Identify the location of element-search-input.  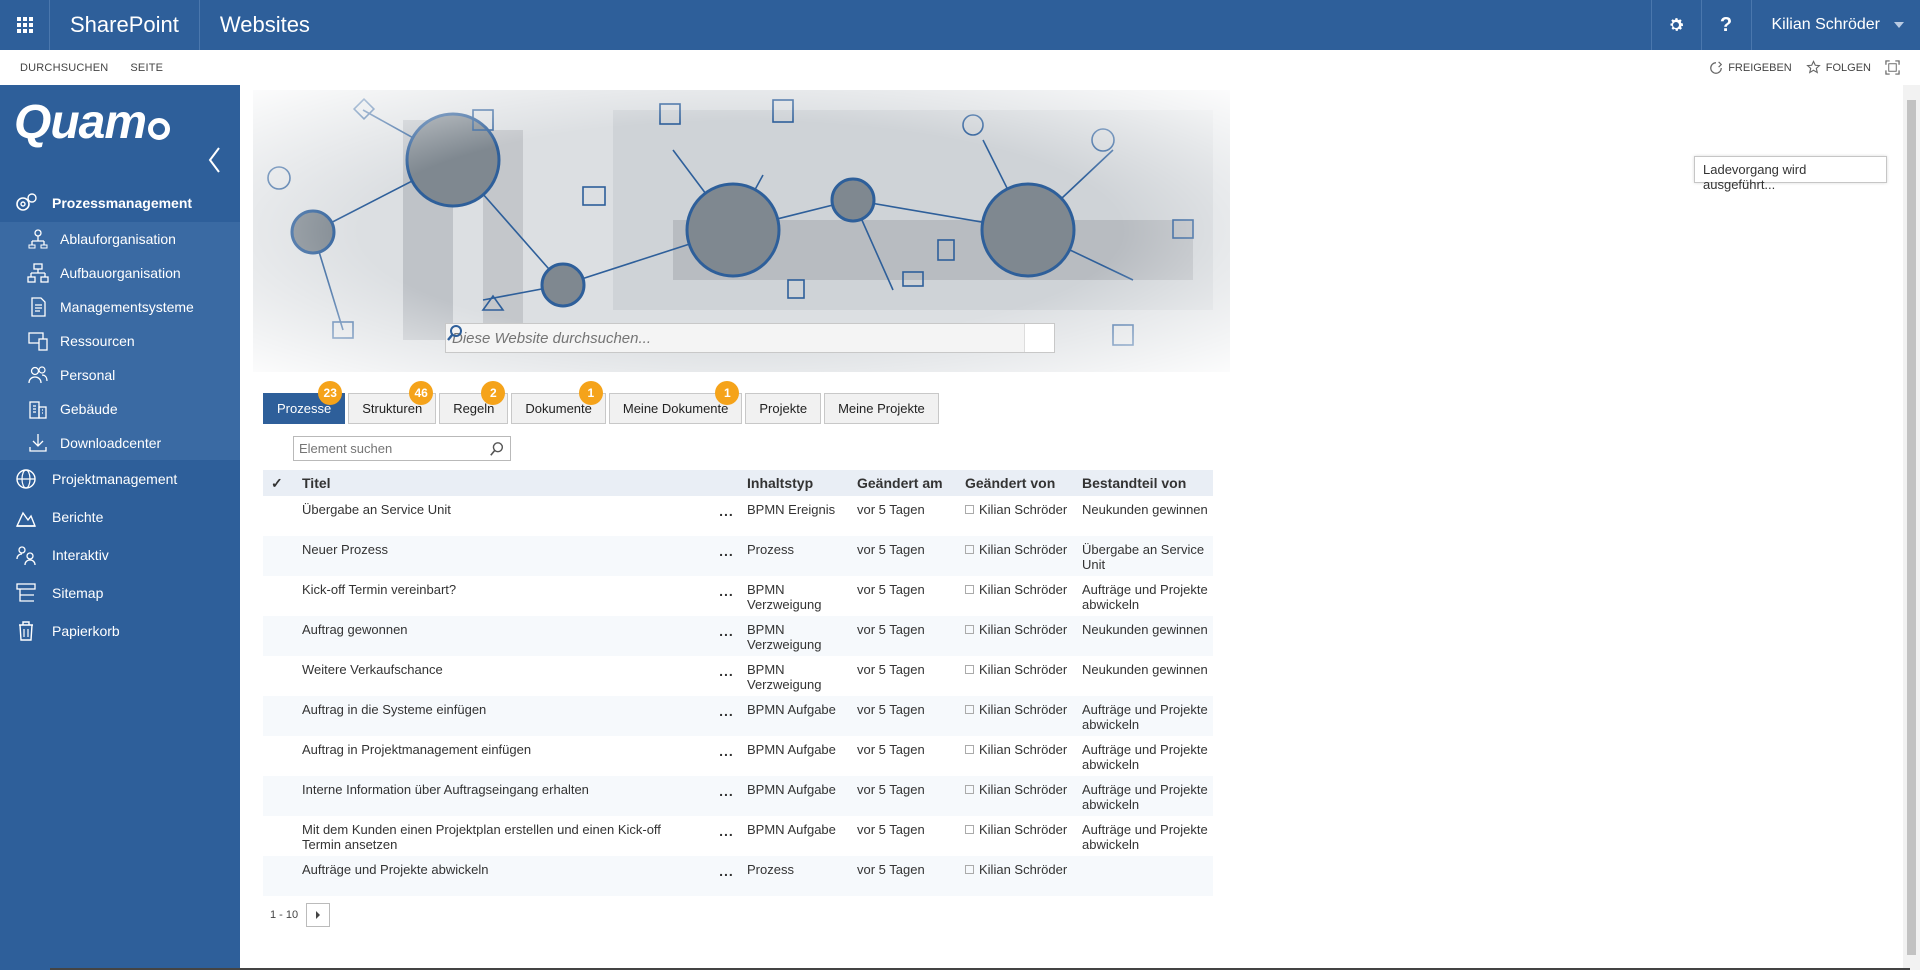
(391, 448).